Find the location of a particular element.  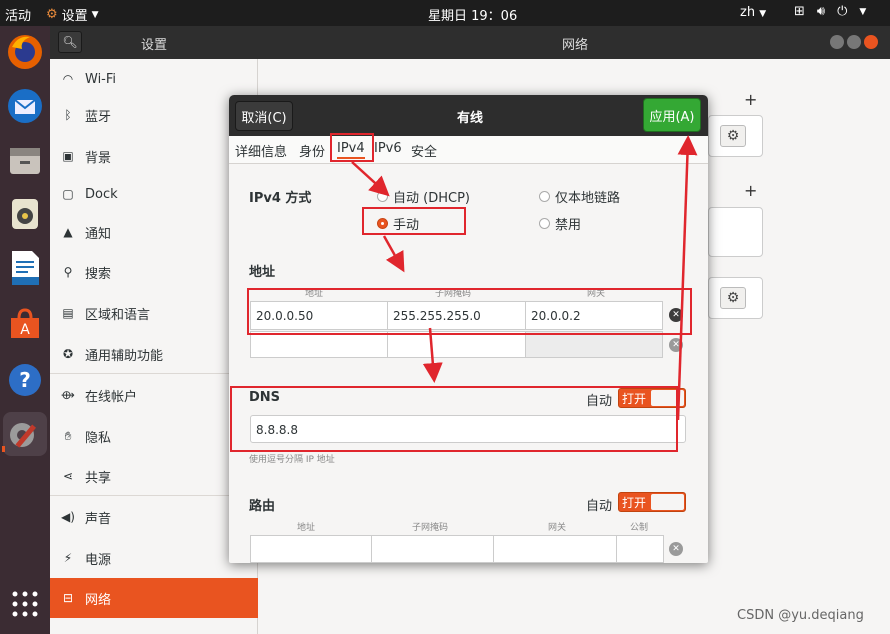

sidebar-item-accessibility: ✪ 通用辅助功能 is located at coordinates (154, 354).